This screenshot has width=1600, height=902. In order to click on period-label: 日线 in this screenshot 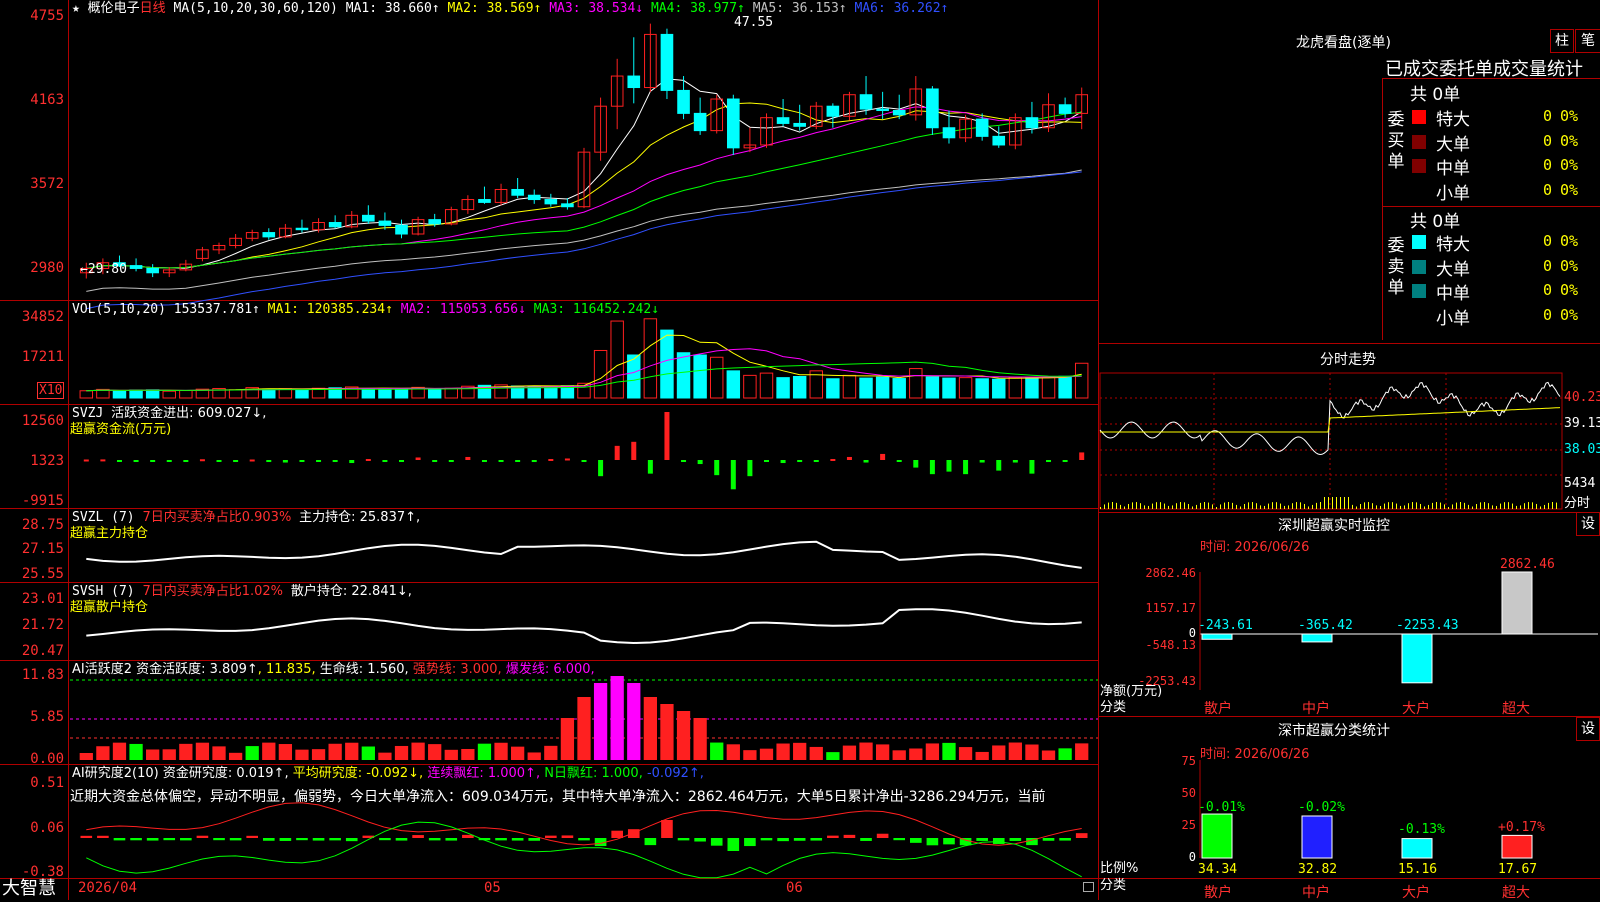, I will do `click(153, 8)`.